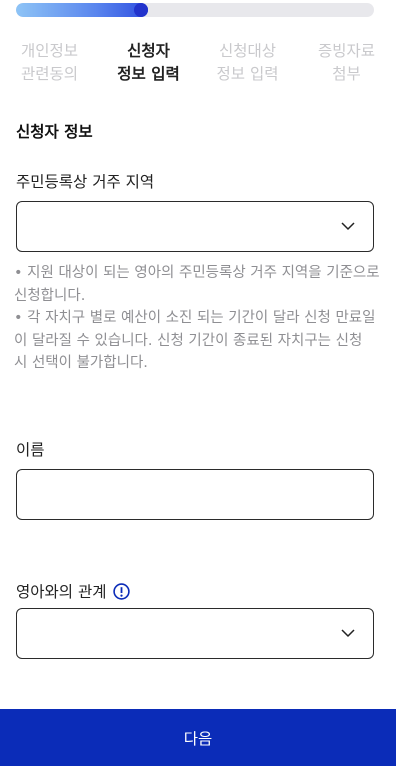 The image size is (396, 766). I want to click on relation-label: 영아와의 관계, so click(73, 591).